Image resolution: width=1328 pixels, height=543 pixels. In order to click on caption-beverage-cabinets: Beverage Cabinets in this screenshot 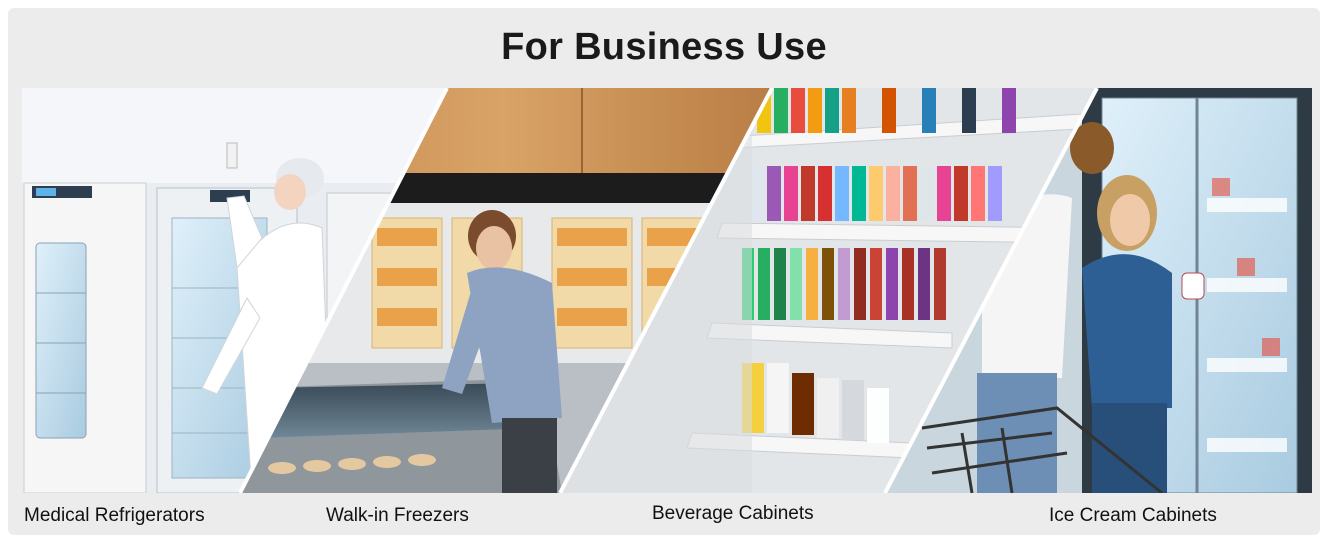, I will do `click(733, 513)`.